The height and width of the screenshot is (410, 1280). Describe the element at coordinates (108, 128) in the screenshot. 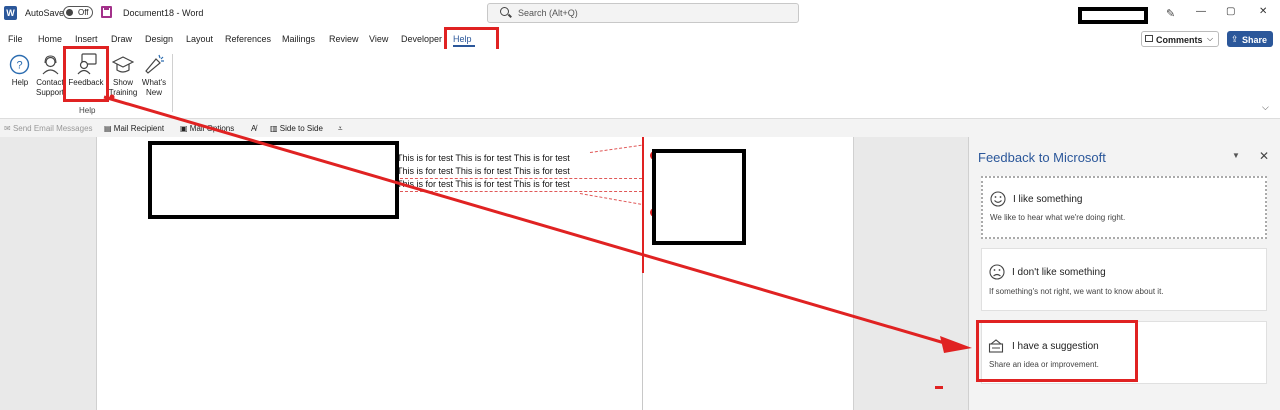

I see `document-icon: ▤` at that location.